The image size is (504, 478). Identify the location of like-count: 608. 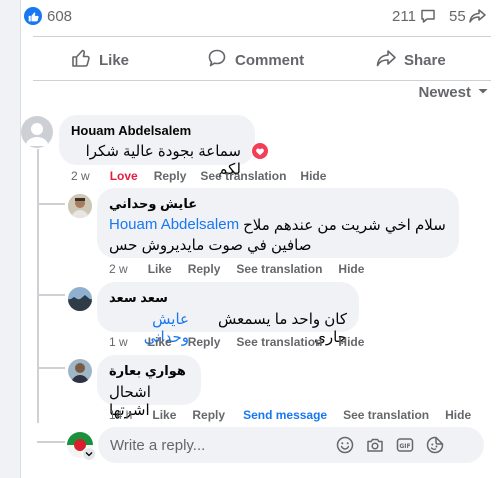
(59, 16).